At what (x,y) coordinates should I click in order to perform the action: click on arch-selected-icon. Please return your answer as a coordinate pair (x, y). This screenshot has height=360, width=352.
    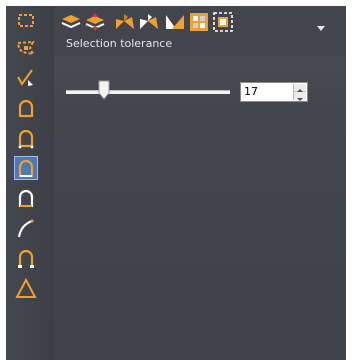
    Looking at the image, I should click on (26, 168).